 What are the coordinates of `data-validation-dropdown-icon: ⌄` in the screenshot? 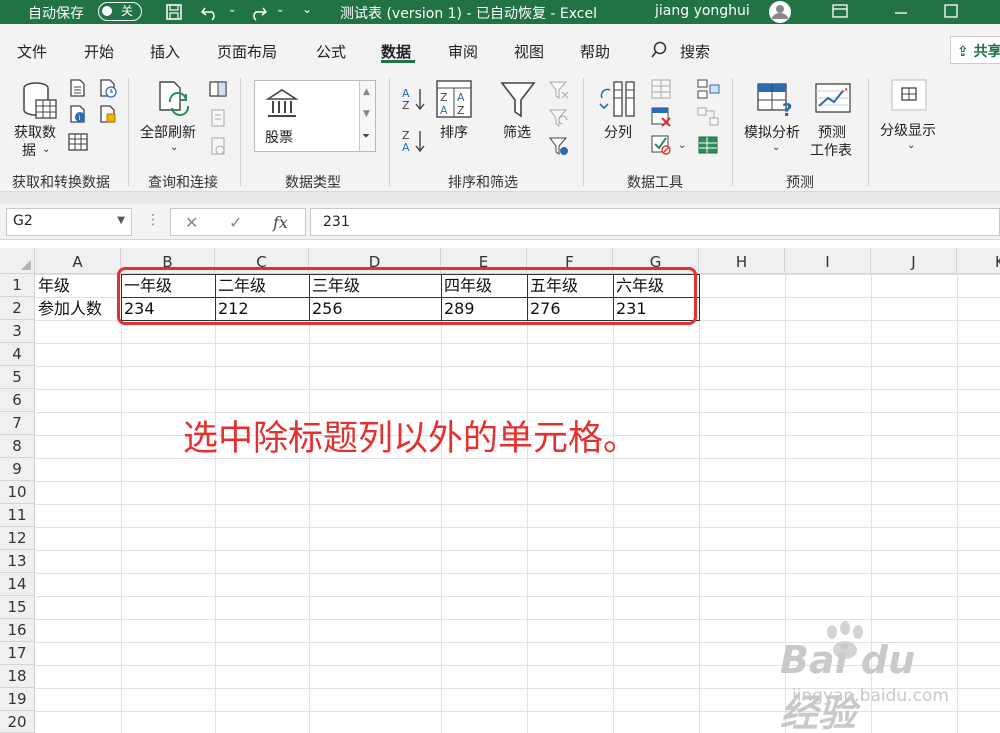 It's located at (682, 145).